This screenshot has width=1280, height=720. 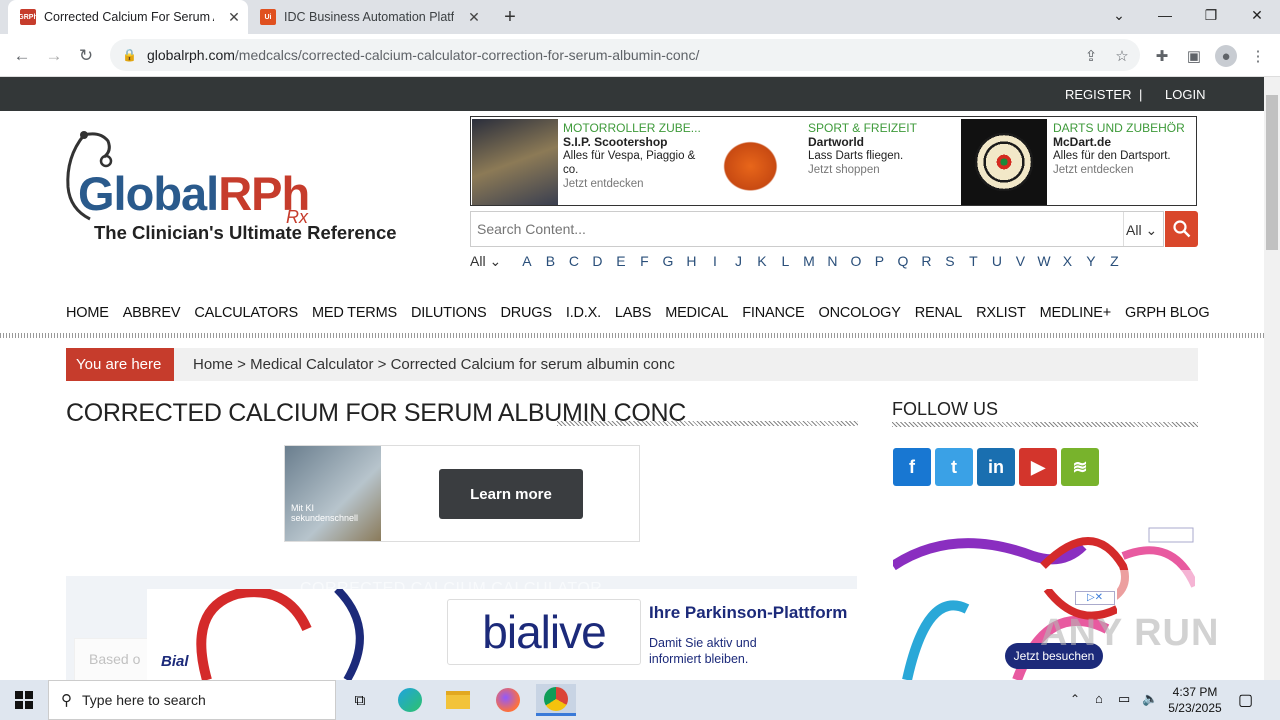 What do you see at coordinates (1091, 56) in the screenshot?
I see `share-icon: ⇪` at bounding box center [1091, 56].